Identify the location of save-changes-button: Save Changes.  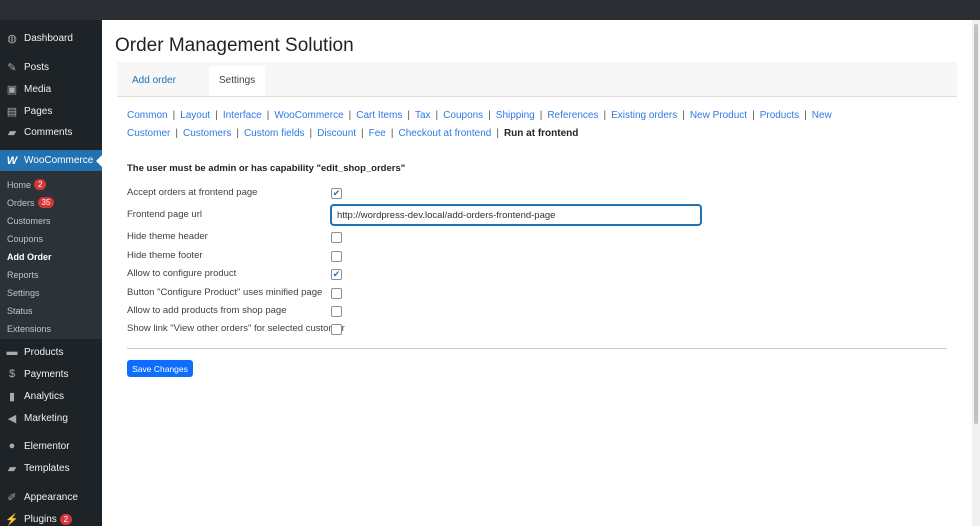
(160, 368).